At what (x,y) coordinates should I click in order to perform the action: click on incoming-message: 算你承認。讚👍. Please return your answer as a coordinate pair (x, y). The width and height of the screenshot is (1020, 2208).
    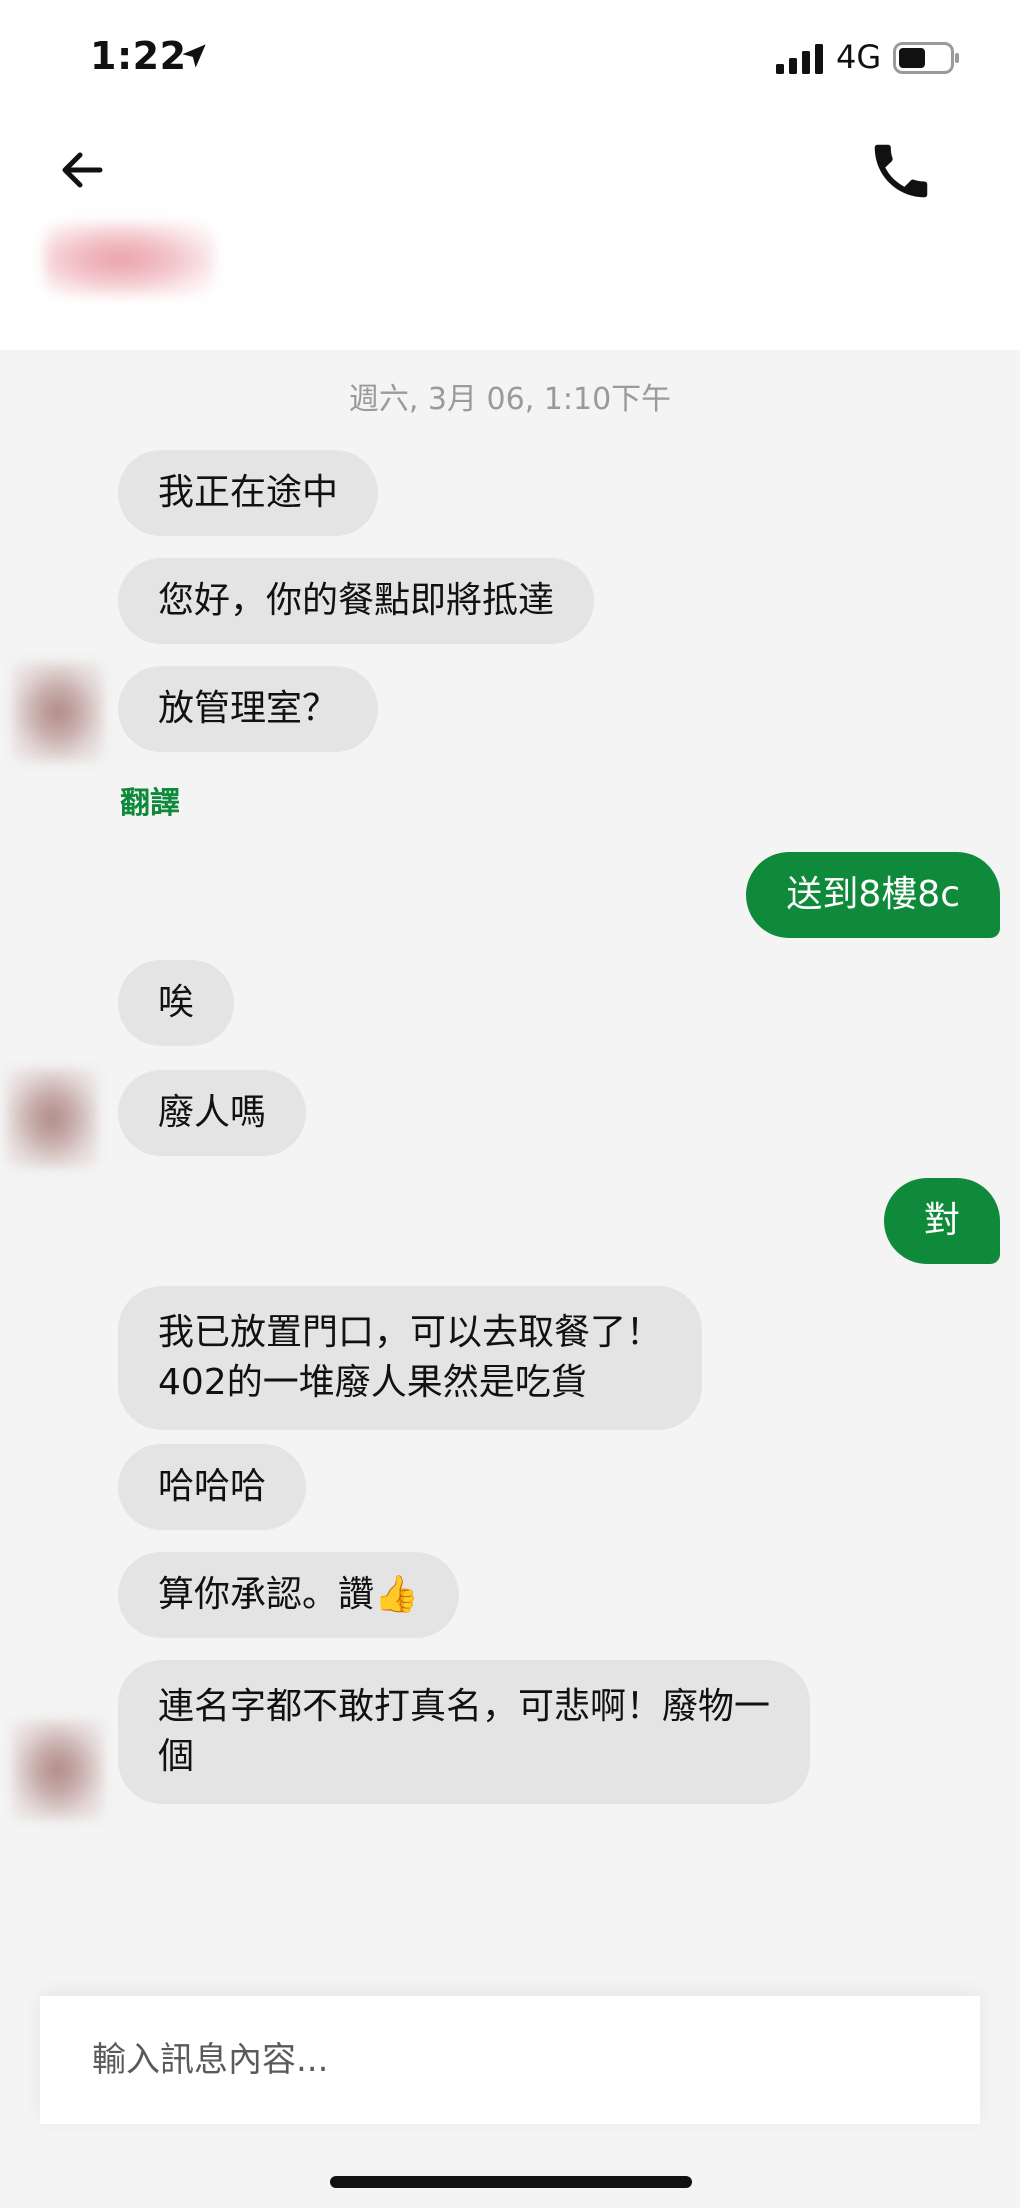
    Looking at the image, I should click on (288, 1595).